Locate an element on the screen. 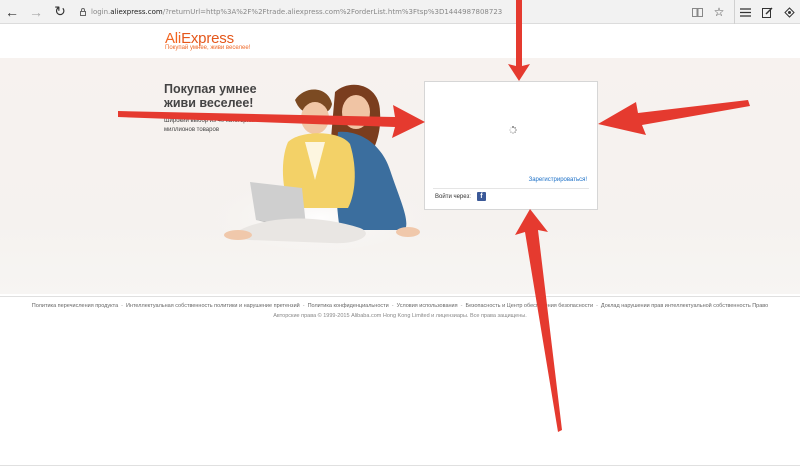 Image resolution: width=800 pixels, height=467 pixels. footer-link-product-listing: Политика перечисления продукта is located at coordinates (75, 306).